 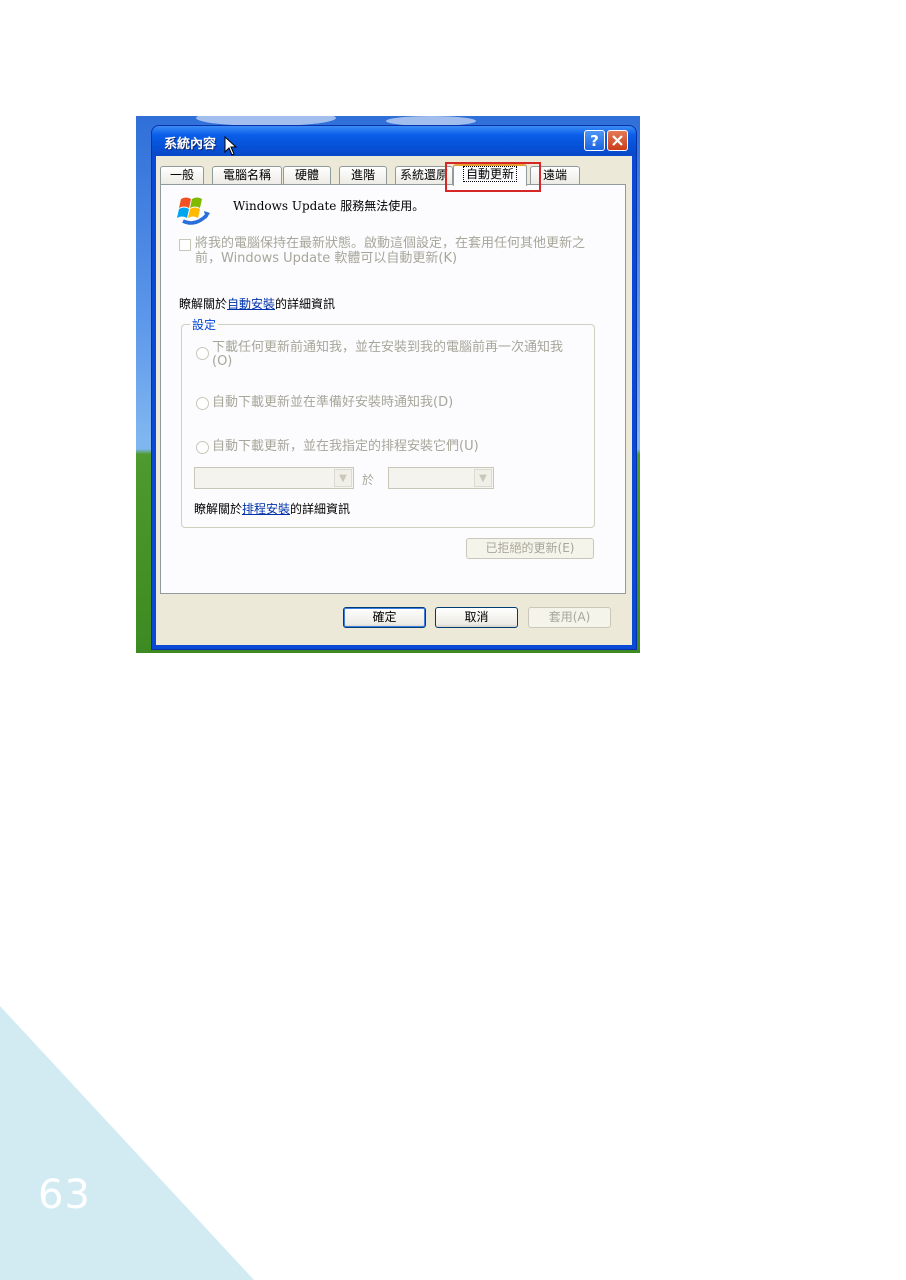 What do you see at coordinates (64, 1195) in the screenshot?
I see `page-number: 63` at bounding box center [64, 1195].